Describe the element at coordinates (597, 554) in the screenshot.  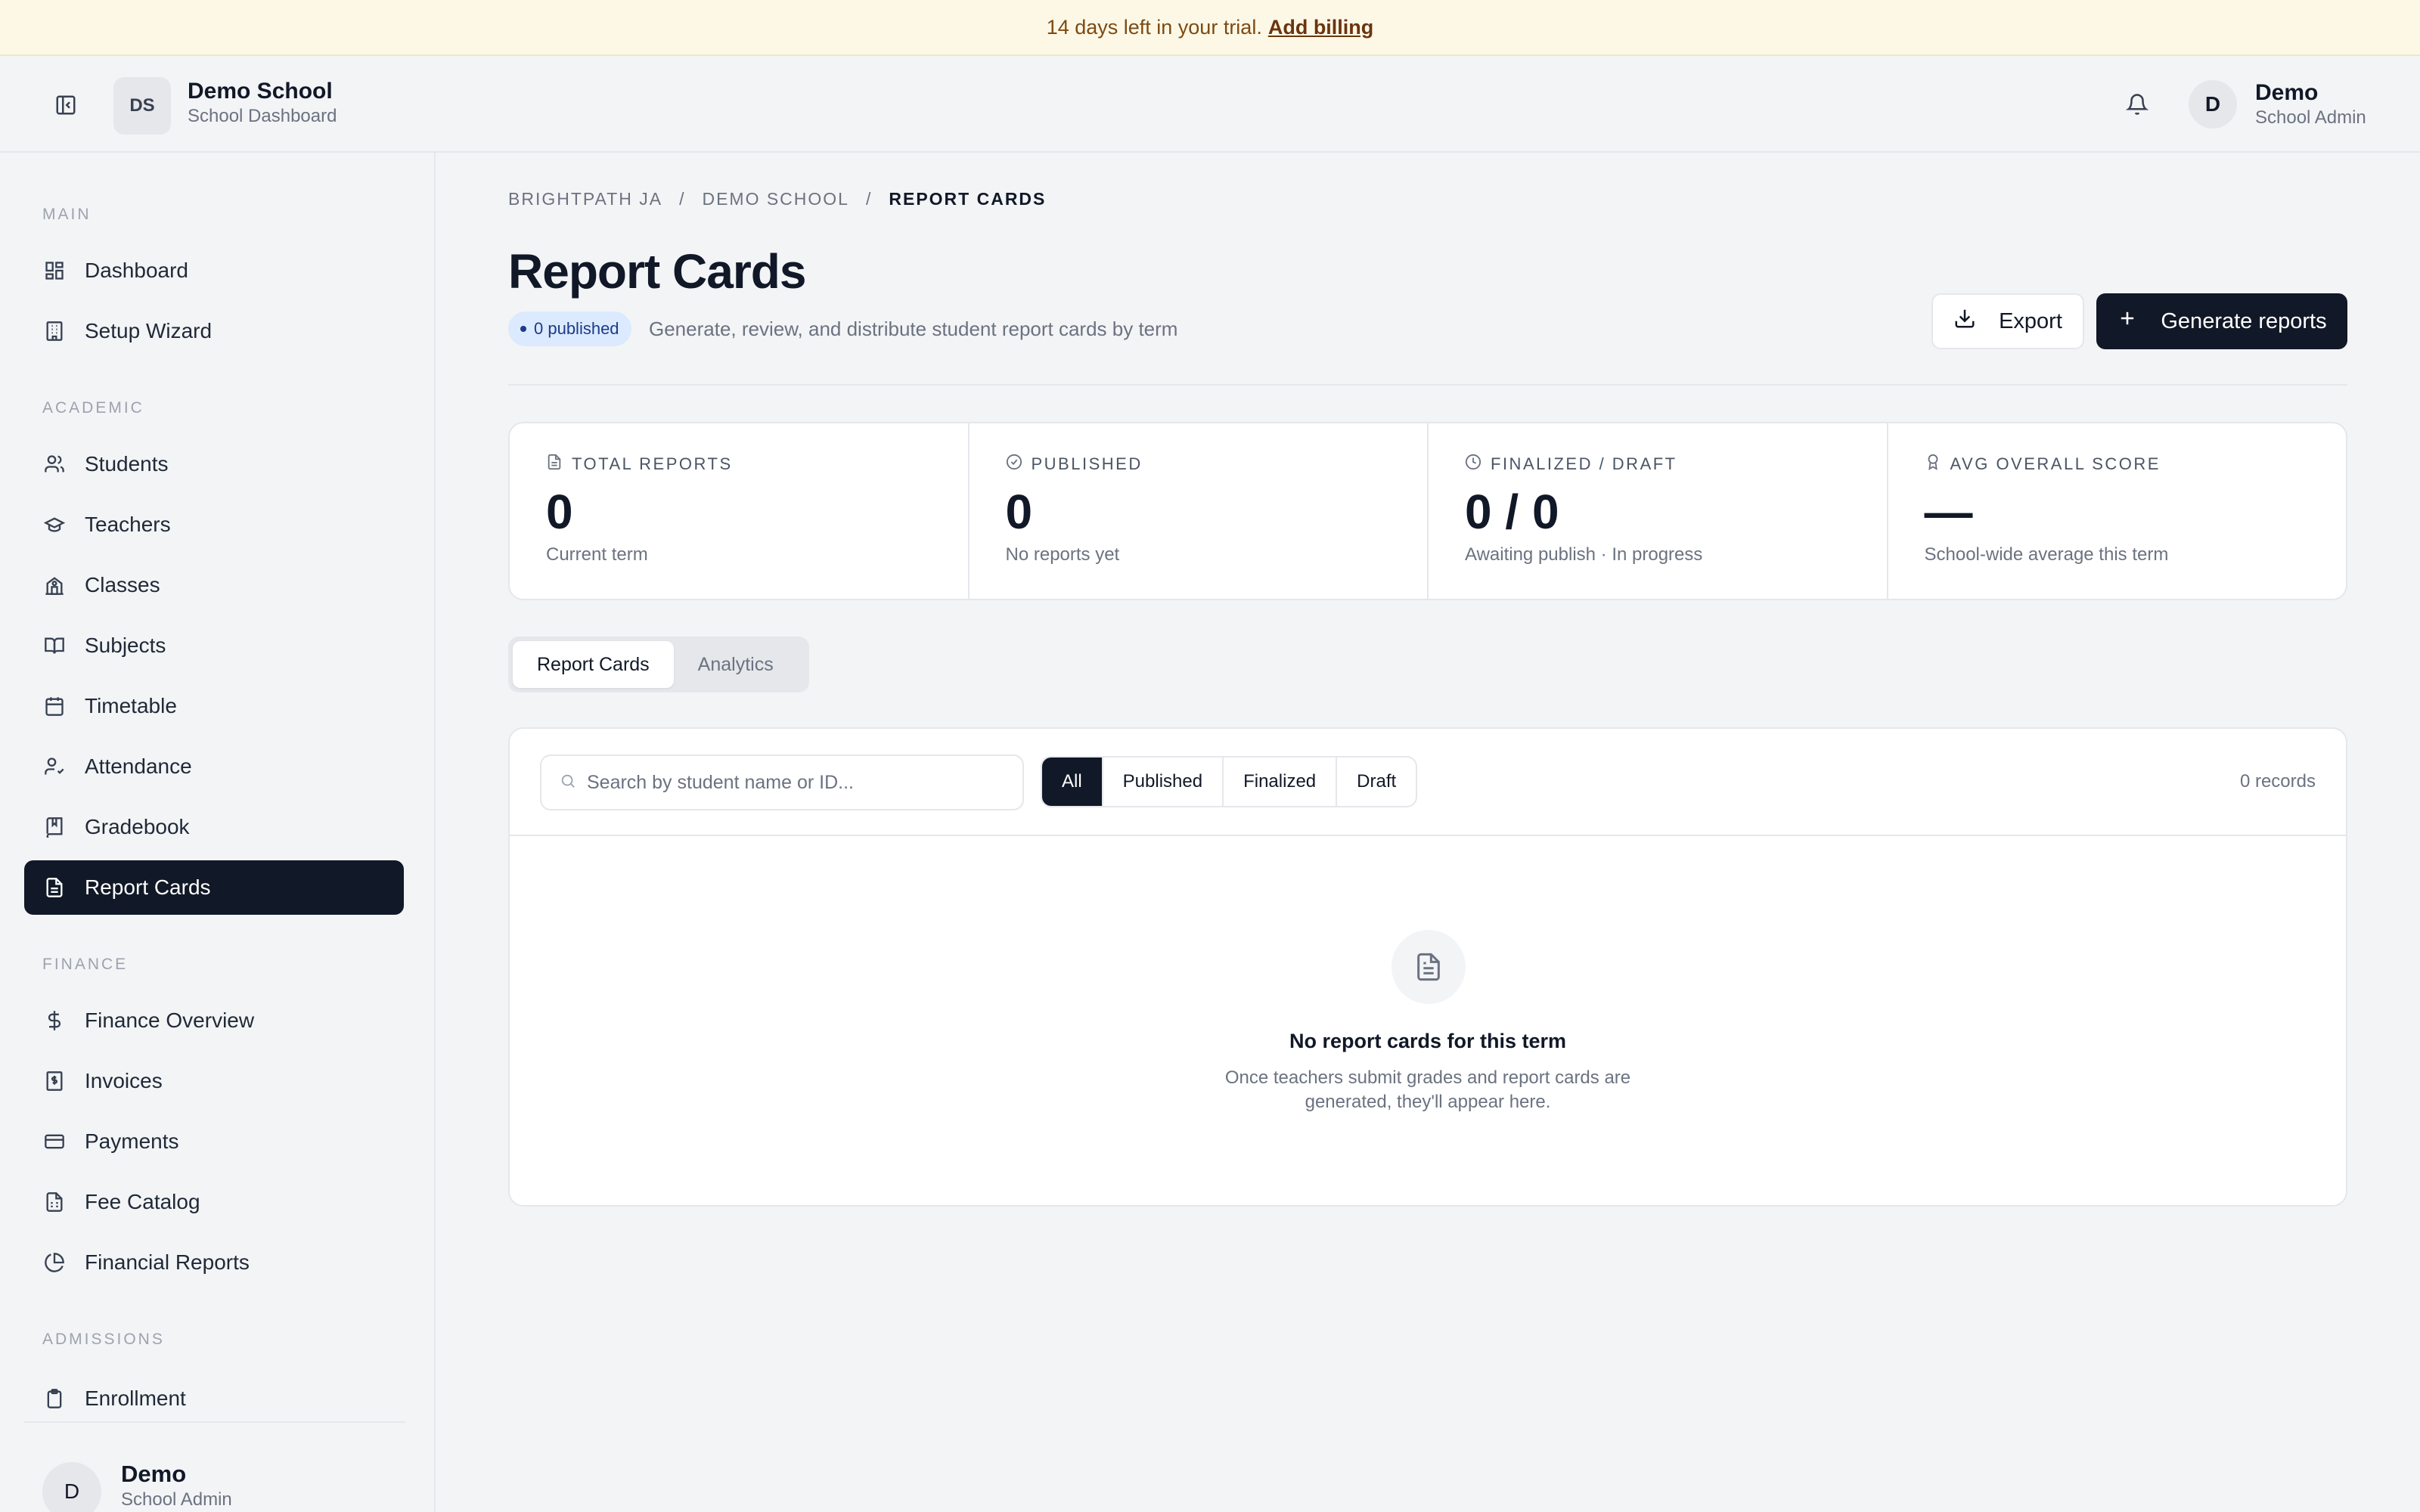
I see `stat-note: Current term` at that location.